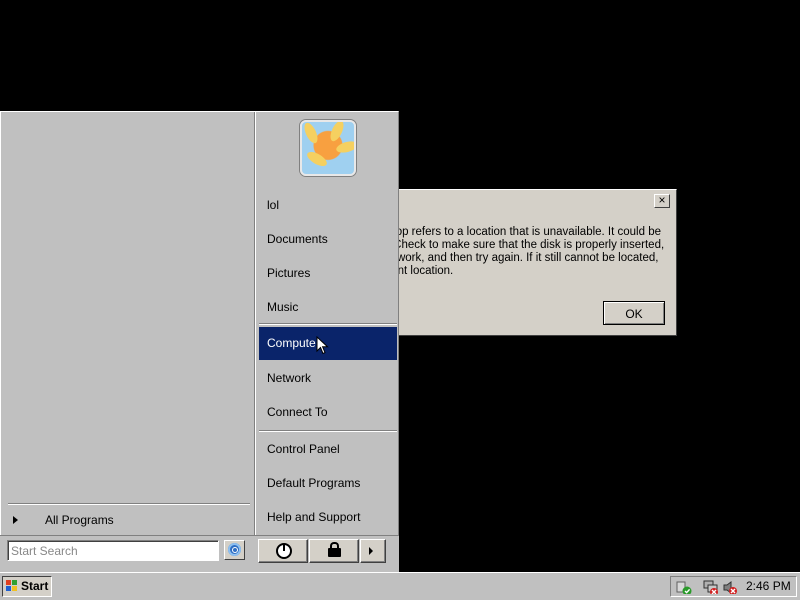  Describe the element at coordinates (768, 586) in the screenshot. I see `clock: 2:46 PM` at that location.